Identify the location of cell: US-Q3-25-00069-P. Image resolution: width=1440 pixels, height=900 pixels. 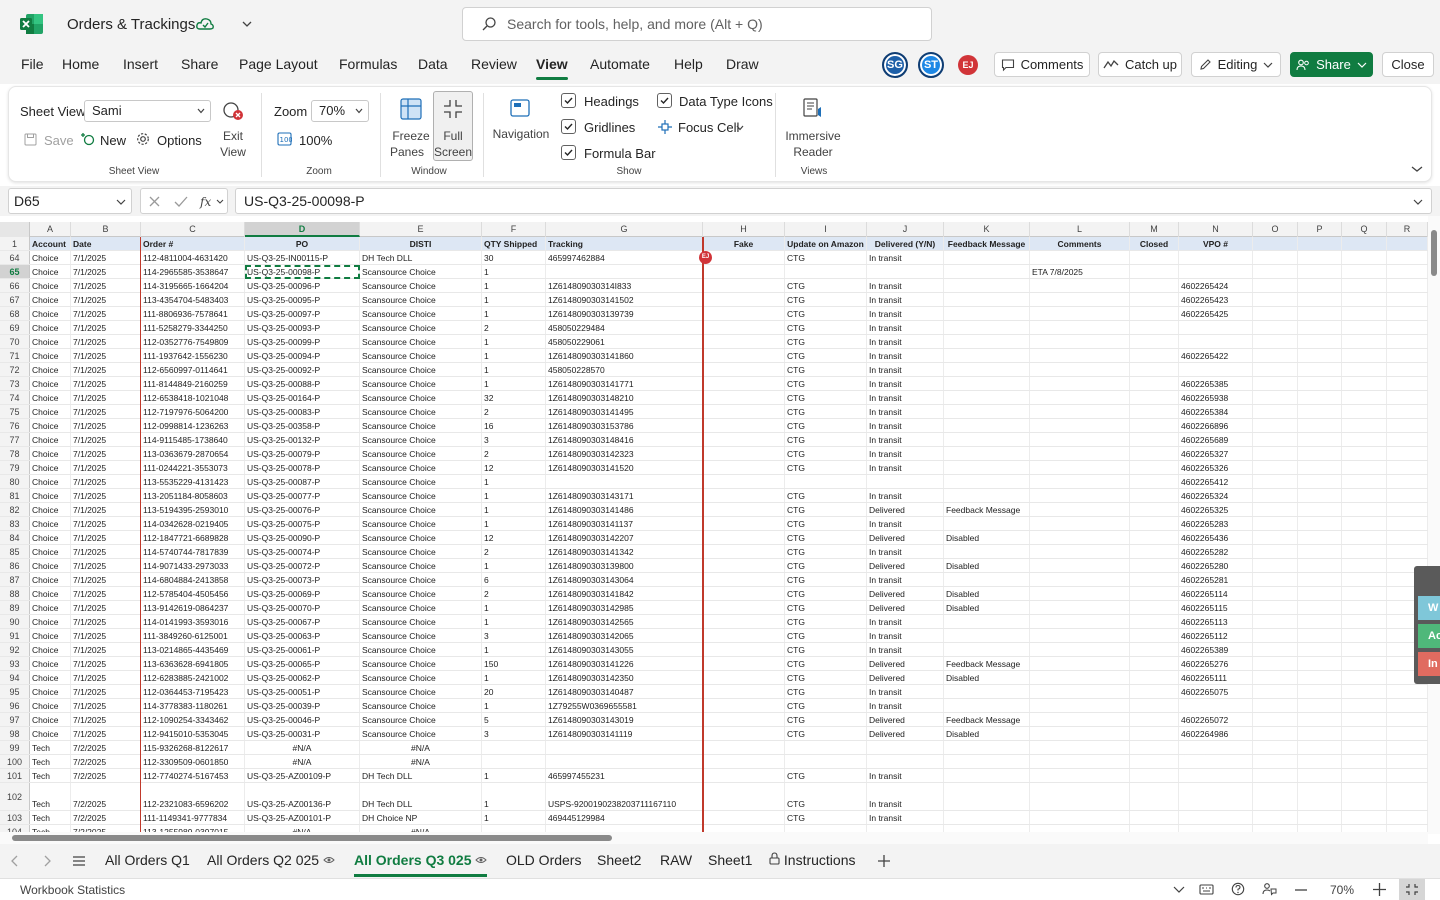
(302, 593).